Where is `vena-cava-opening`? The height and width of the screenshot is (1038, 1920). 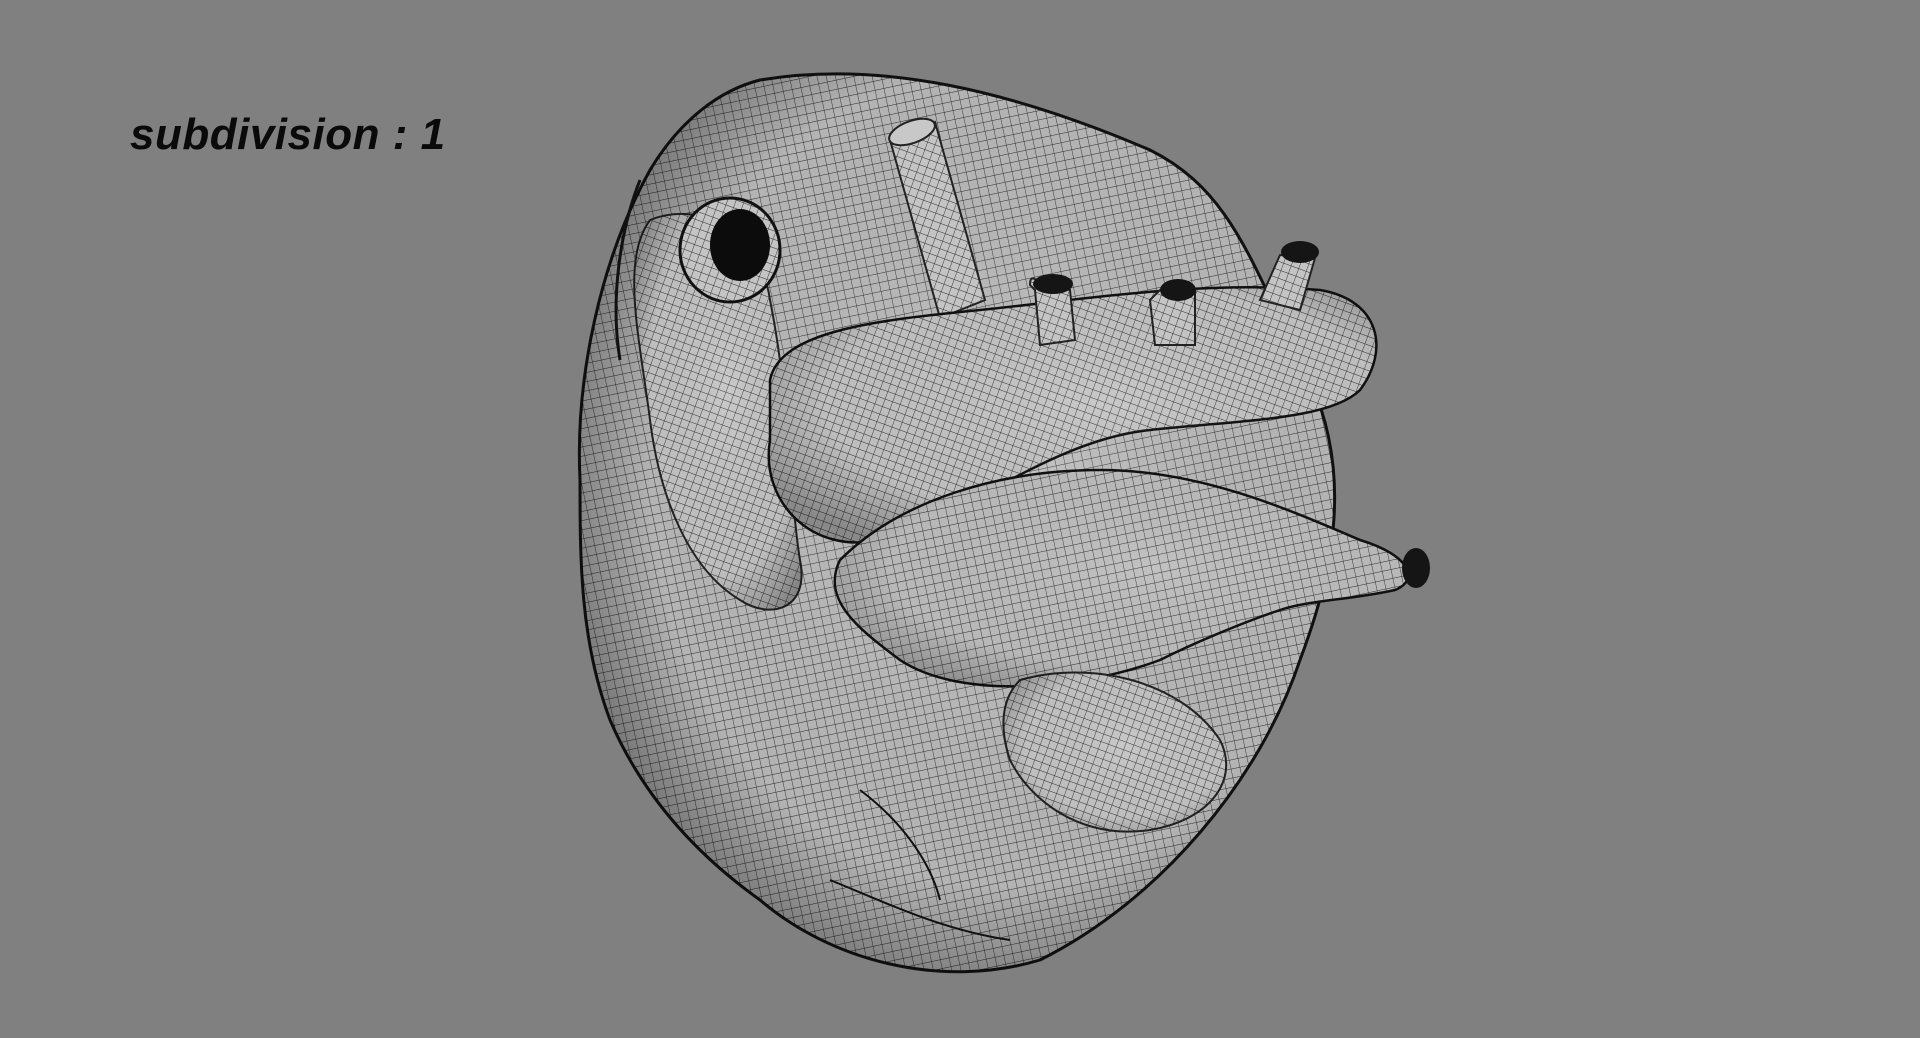
vena-cava-opening is located at coordinates (730, 250).